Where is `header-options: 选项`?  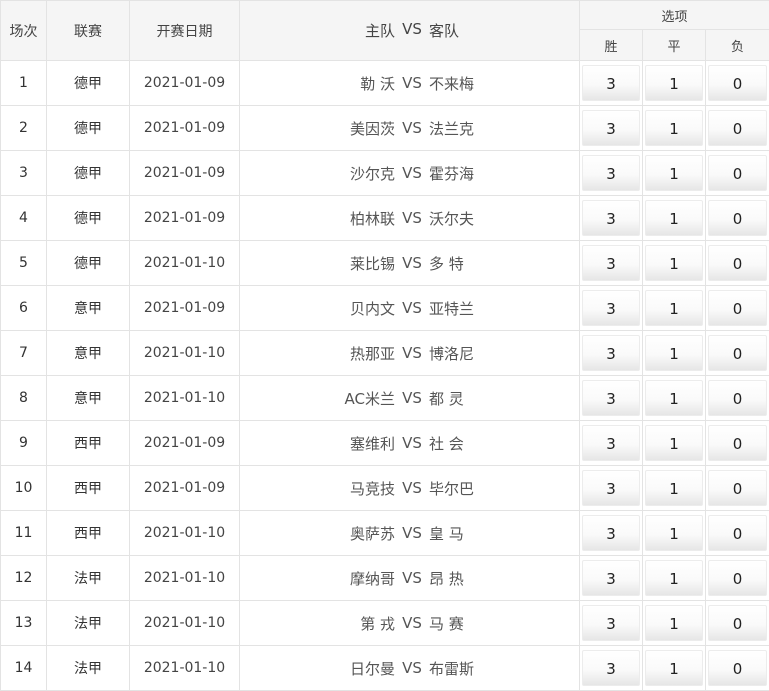 header-options: 选项 is located at coordinates (674, 15).